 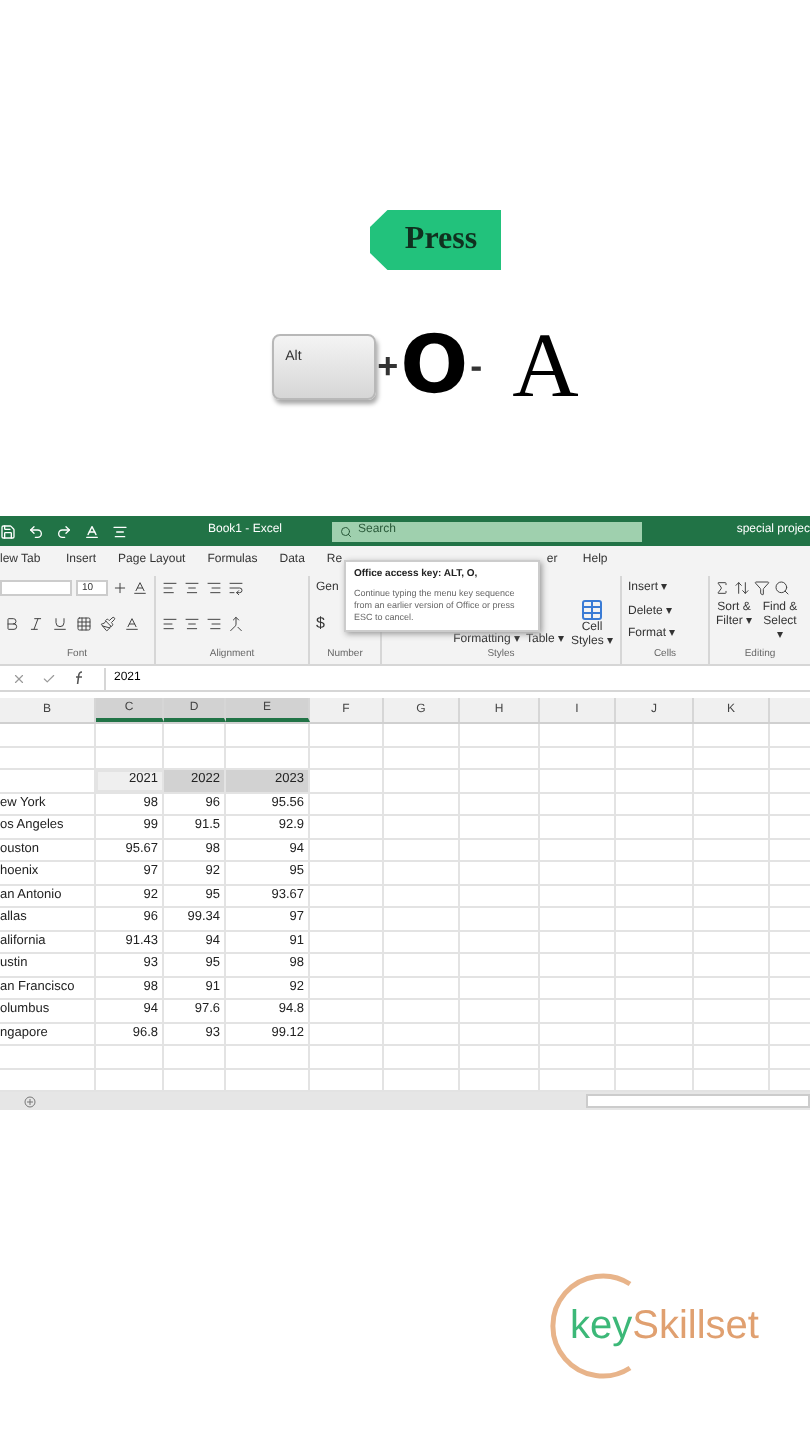 I want to click on press-tag: Press, so click(x=435, y=240).